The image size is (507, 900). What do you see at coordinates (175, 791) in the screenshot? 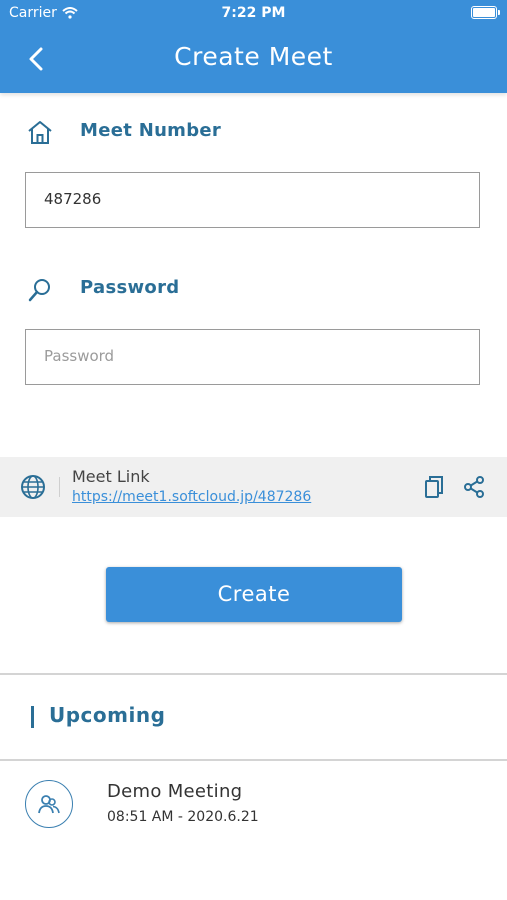
I see `meeting-title: Demo Meeting` at bounding box center [175, 791].